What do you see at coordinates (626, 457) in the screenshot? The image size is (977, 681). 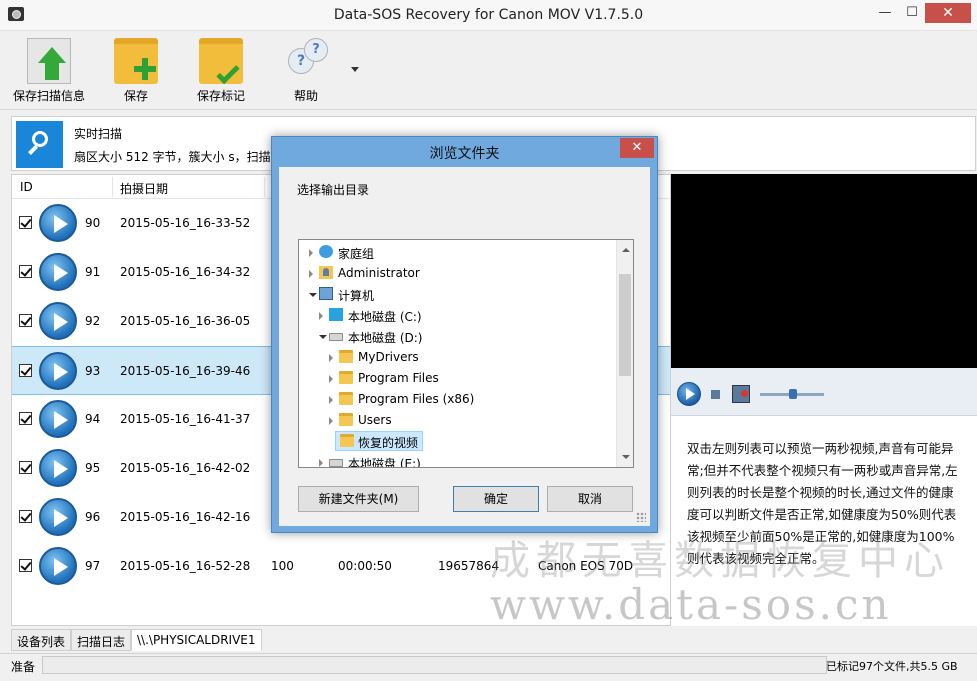 I see `scroll-down-icon` at bounding box center [626, 457].